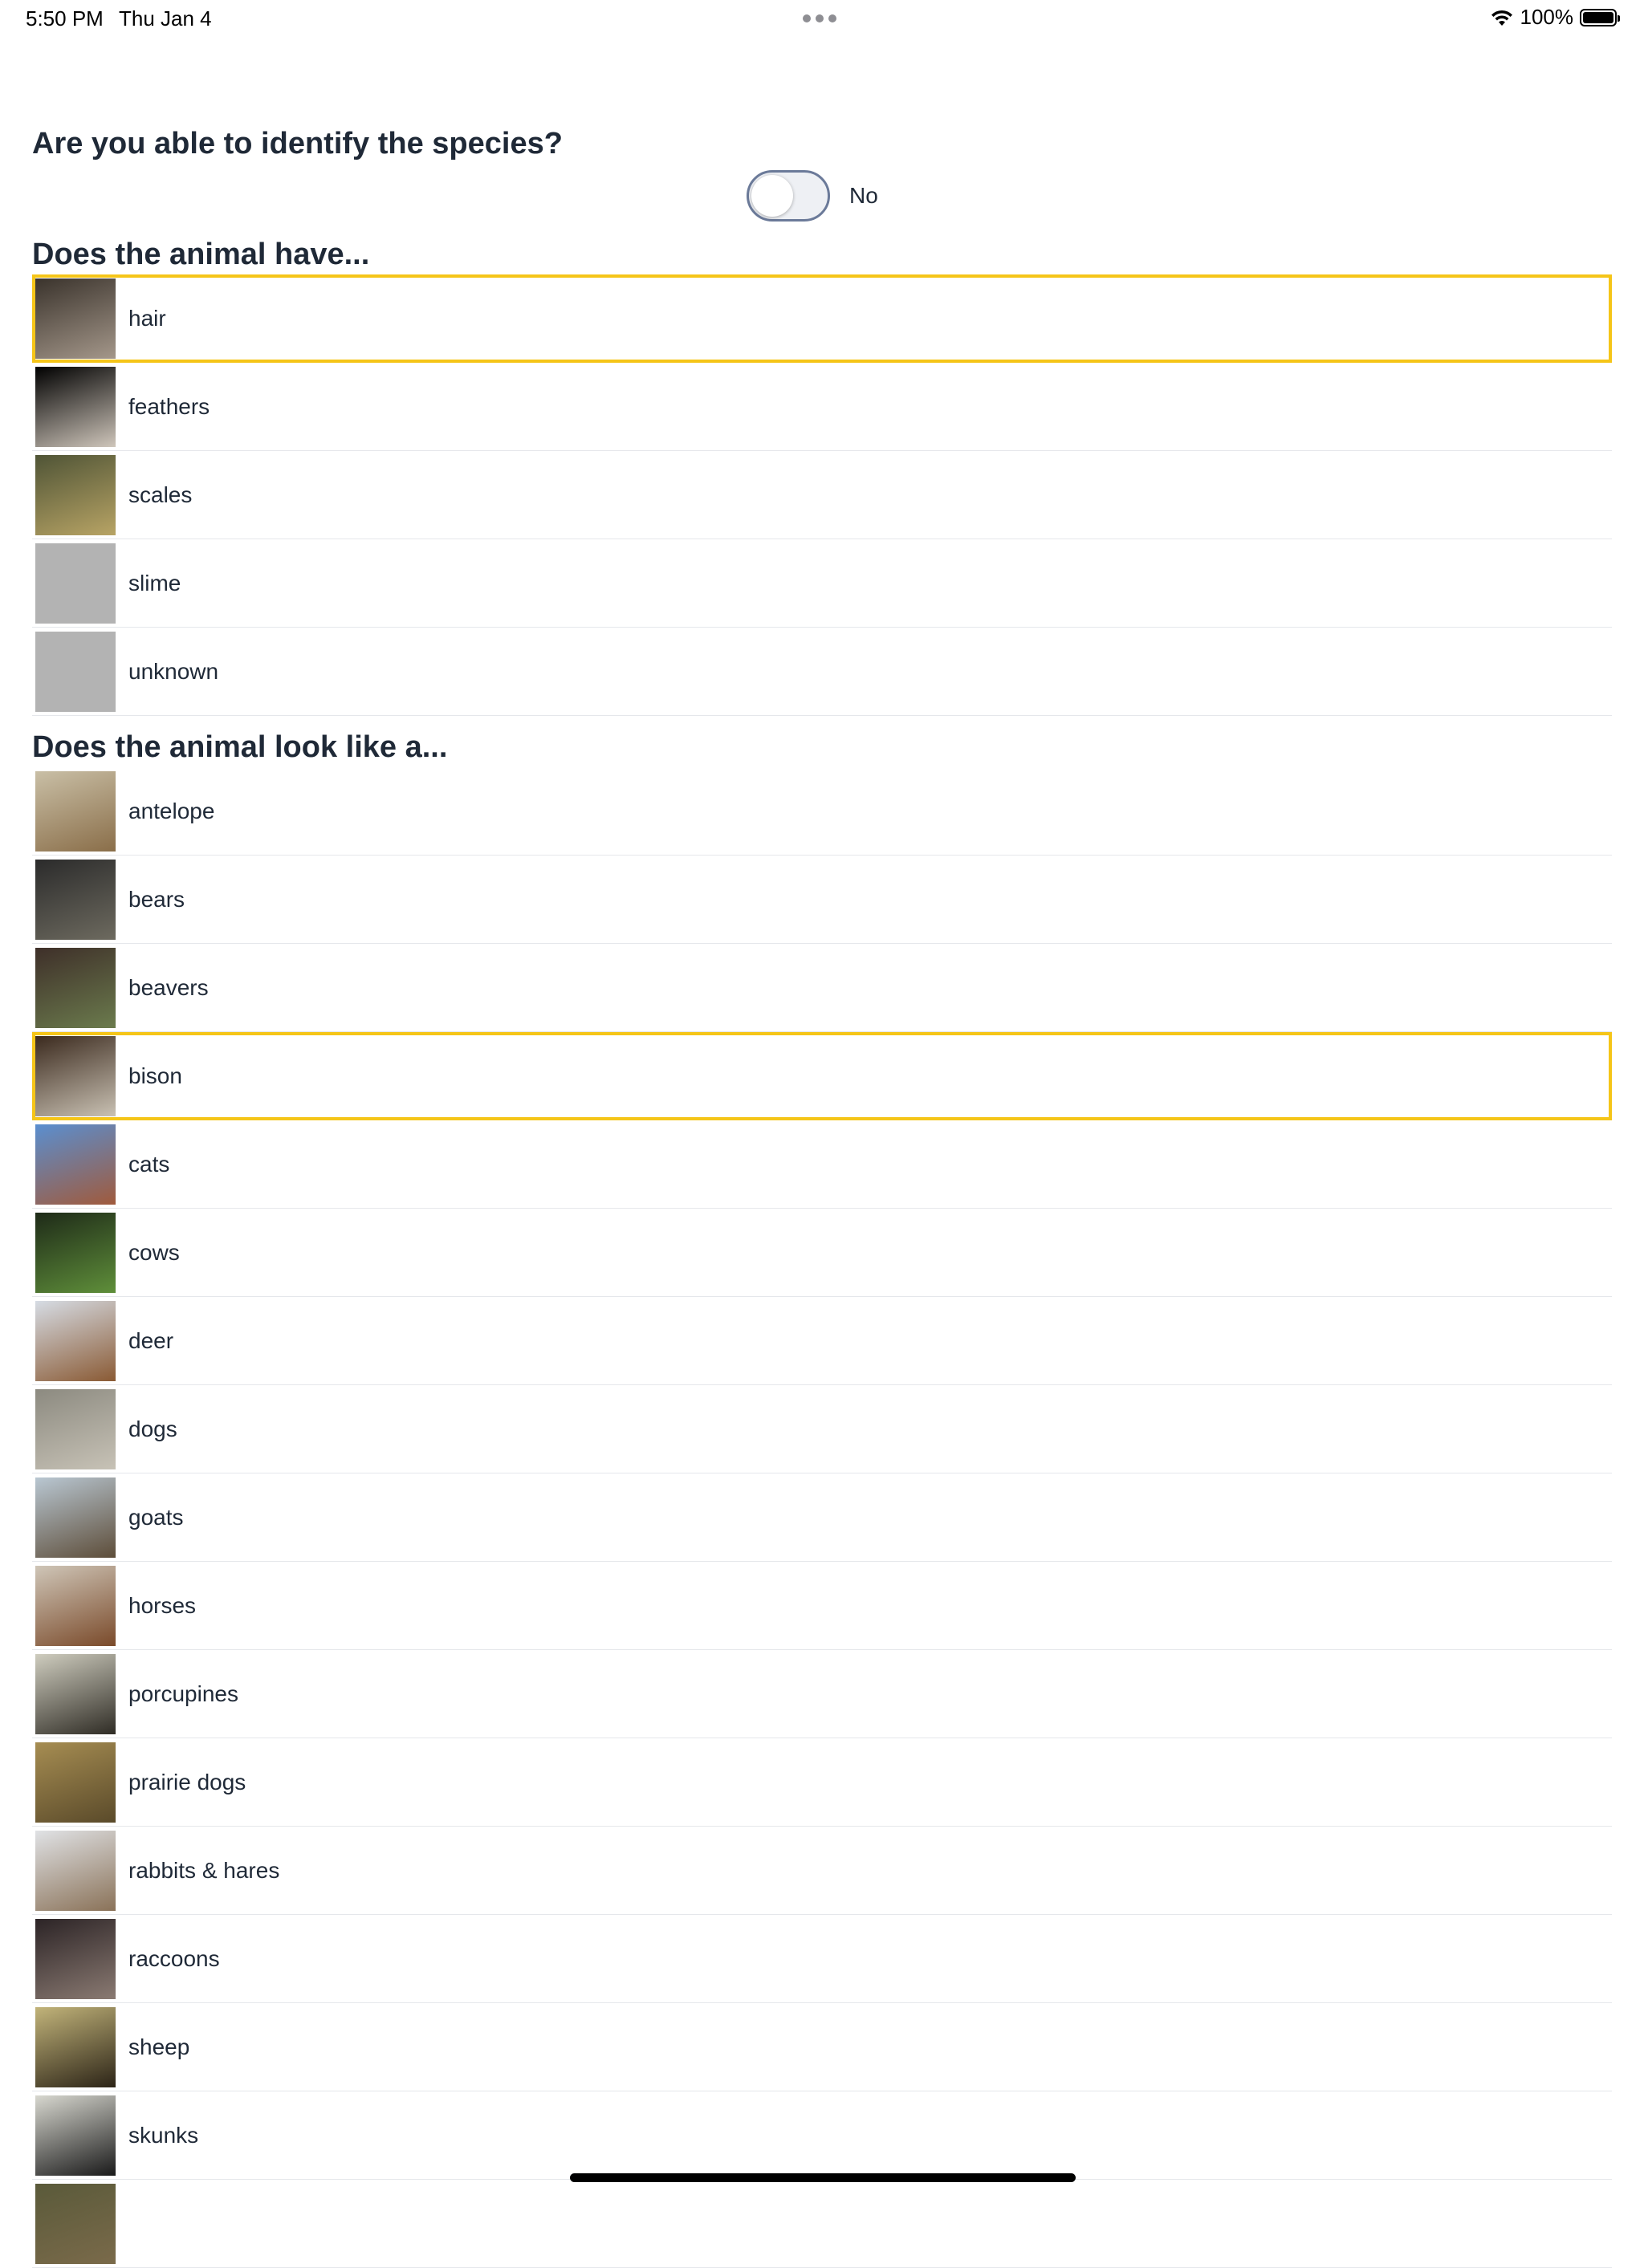 The width and height of the screenshot is (1644, 2268). I want to click on identify-toggle-group: No, so click(812, 196).